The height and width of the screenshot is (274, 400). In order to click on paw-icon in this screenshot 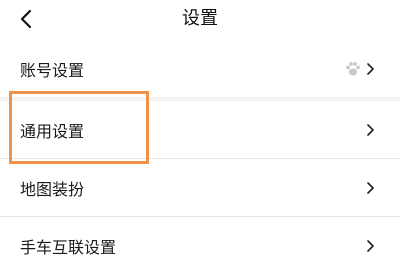, I will do `click(353, 68)`.